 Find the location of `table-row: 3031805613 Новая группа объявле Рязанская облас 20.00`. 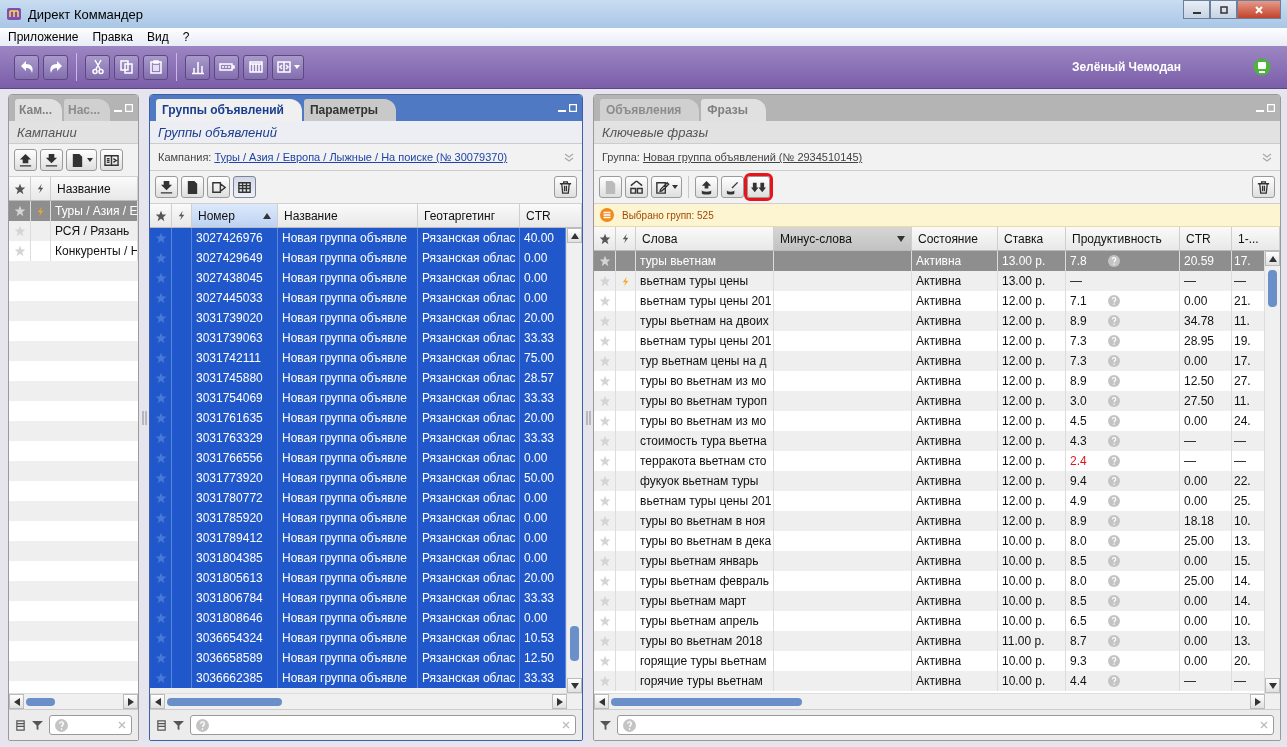

table-row: 3031805613 Новая группа объявле Рязанская облас 20.00 is located at coordinates (358, 578).